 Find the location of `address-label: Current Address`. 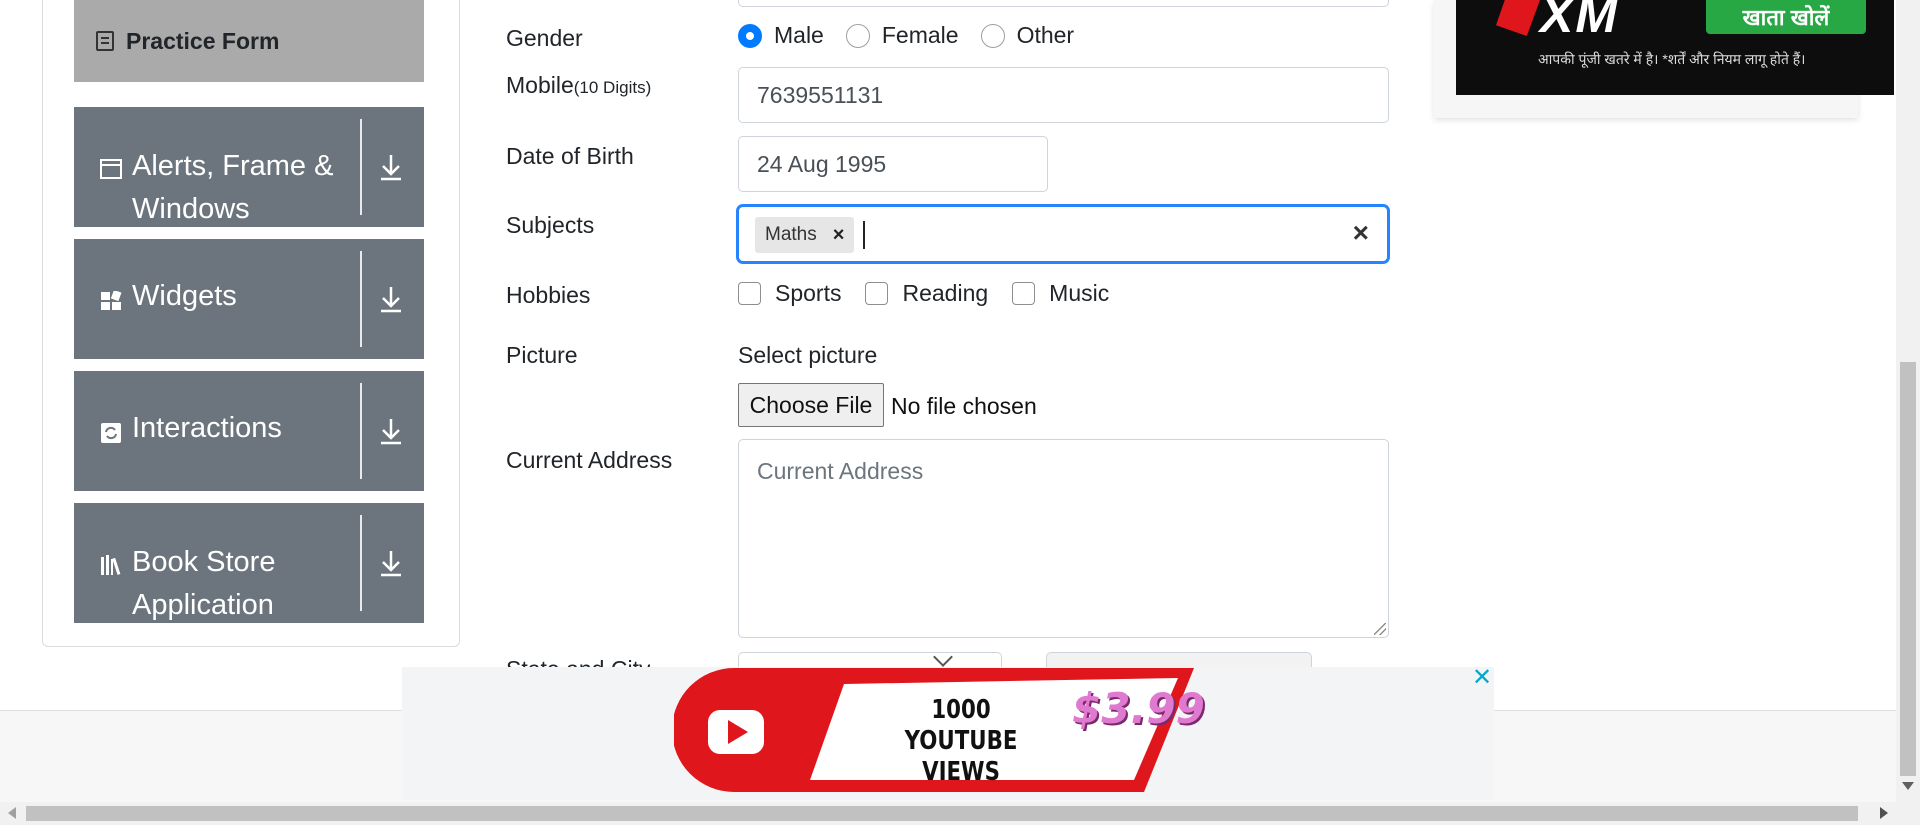

address-label: Current Address is located at coordinates (589, 460).